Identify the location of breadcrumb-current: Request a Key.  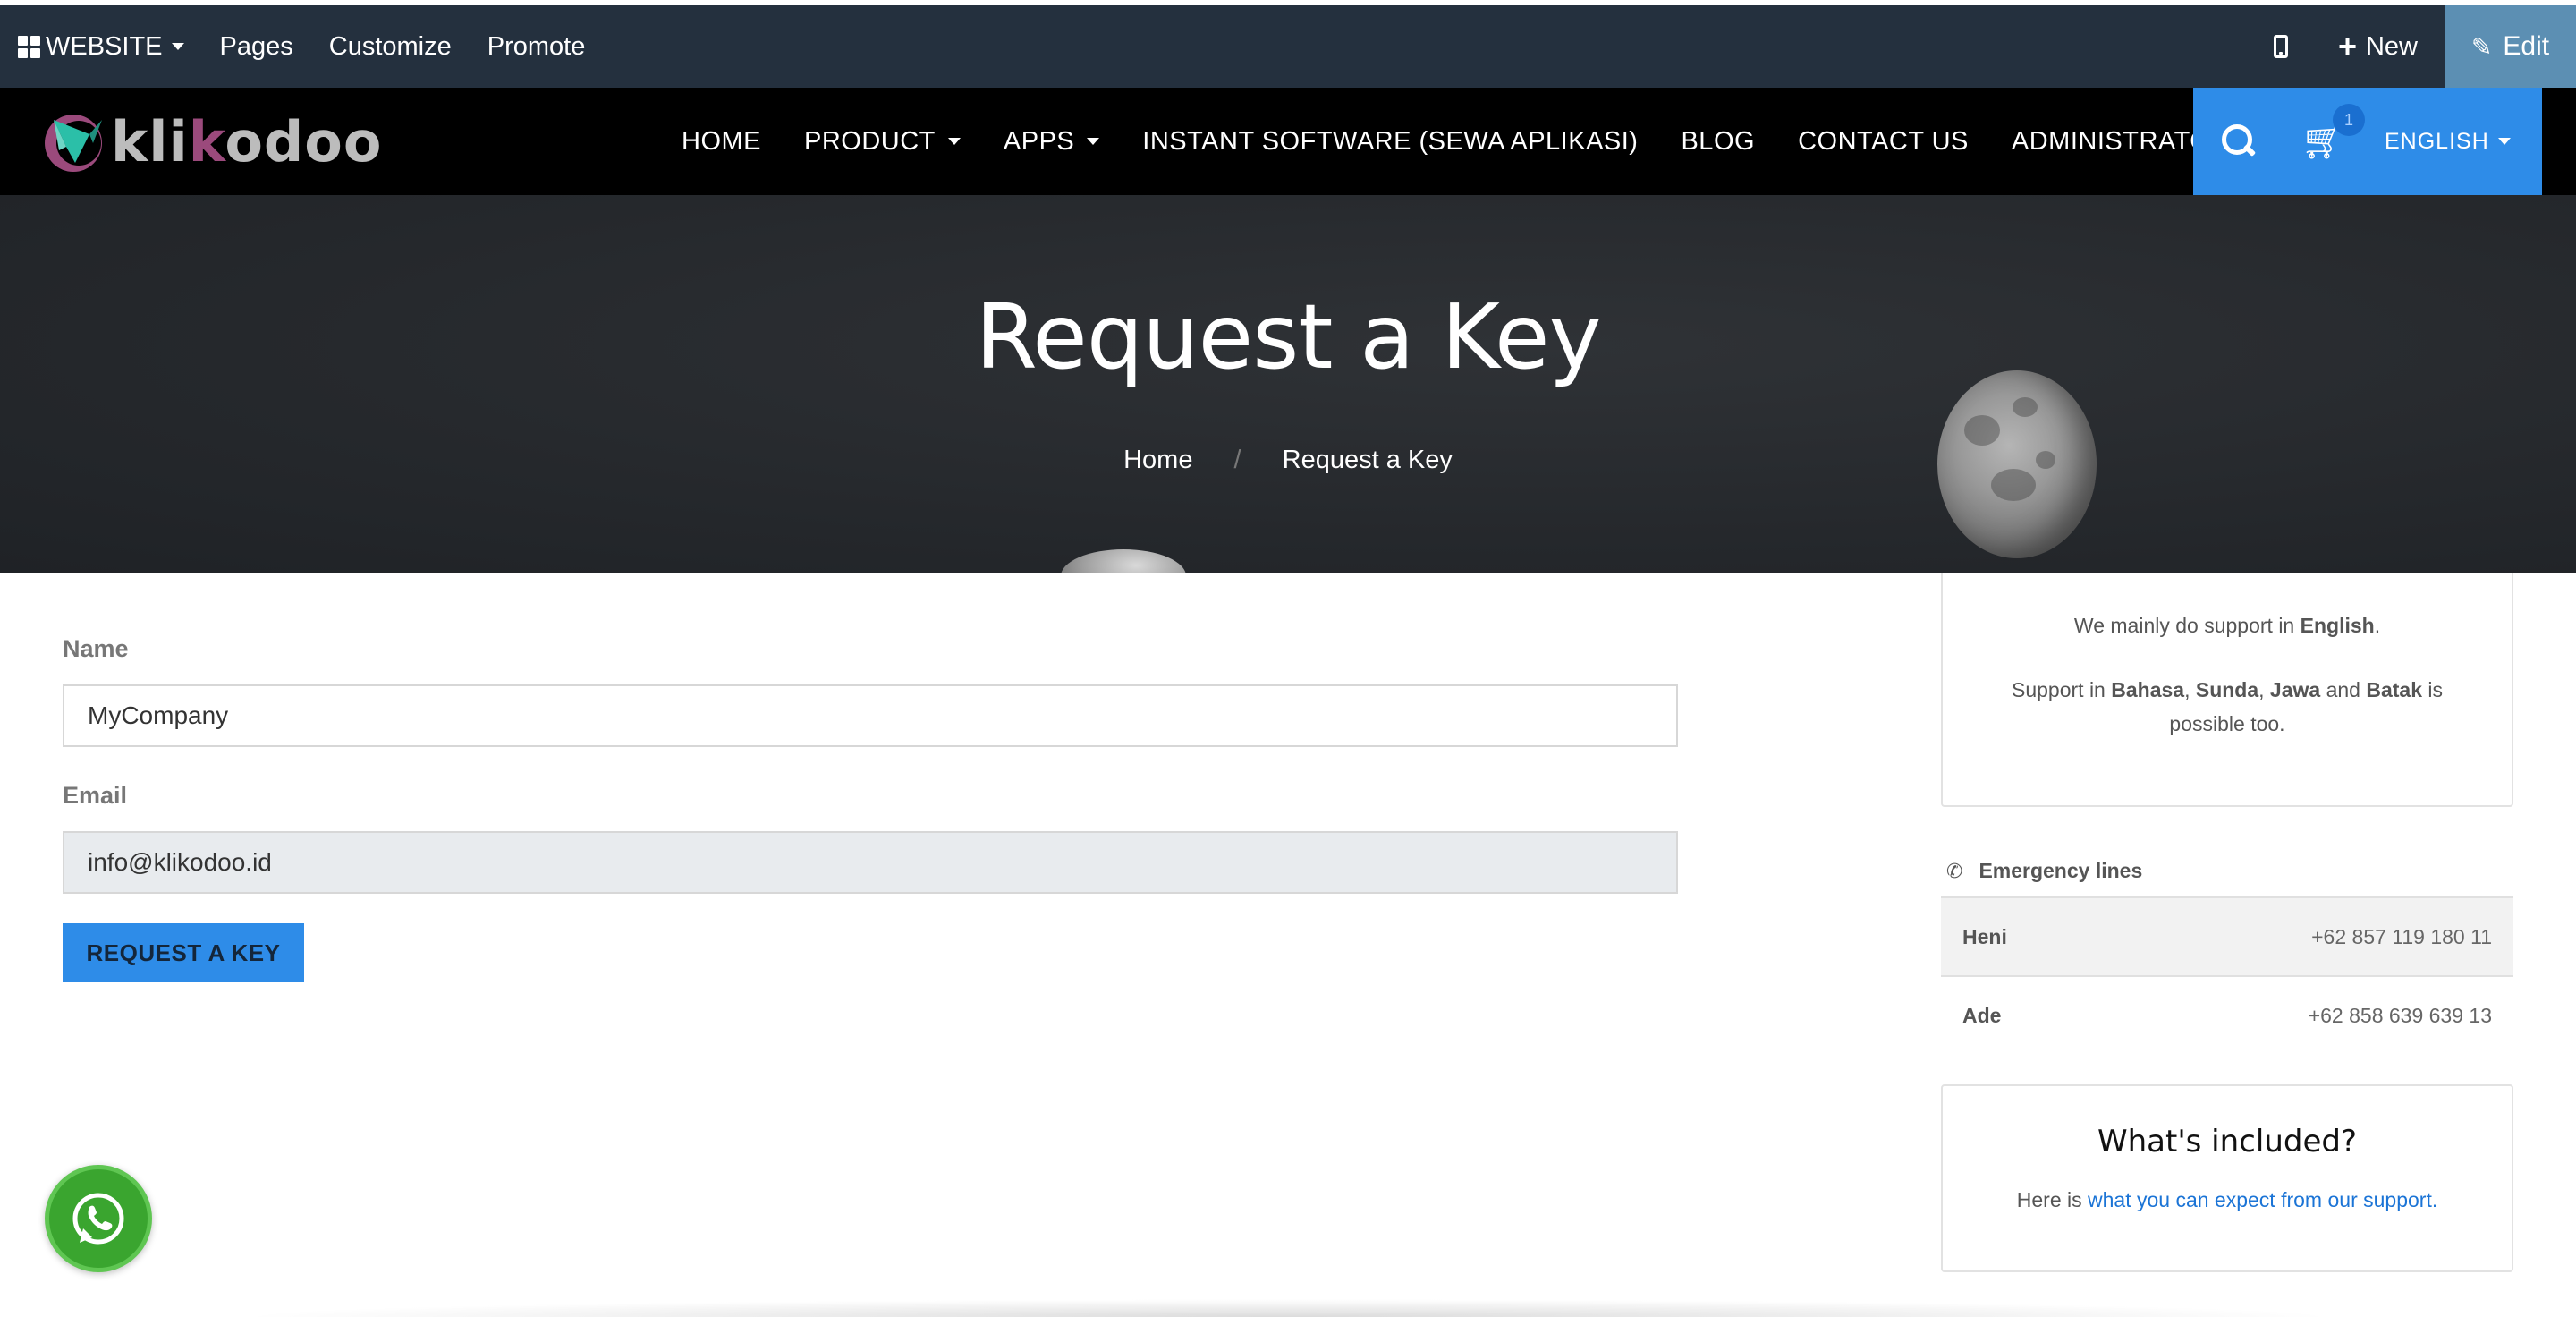
(1367, 460).